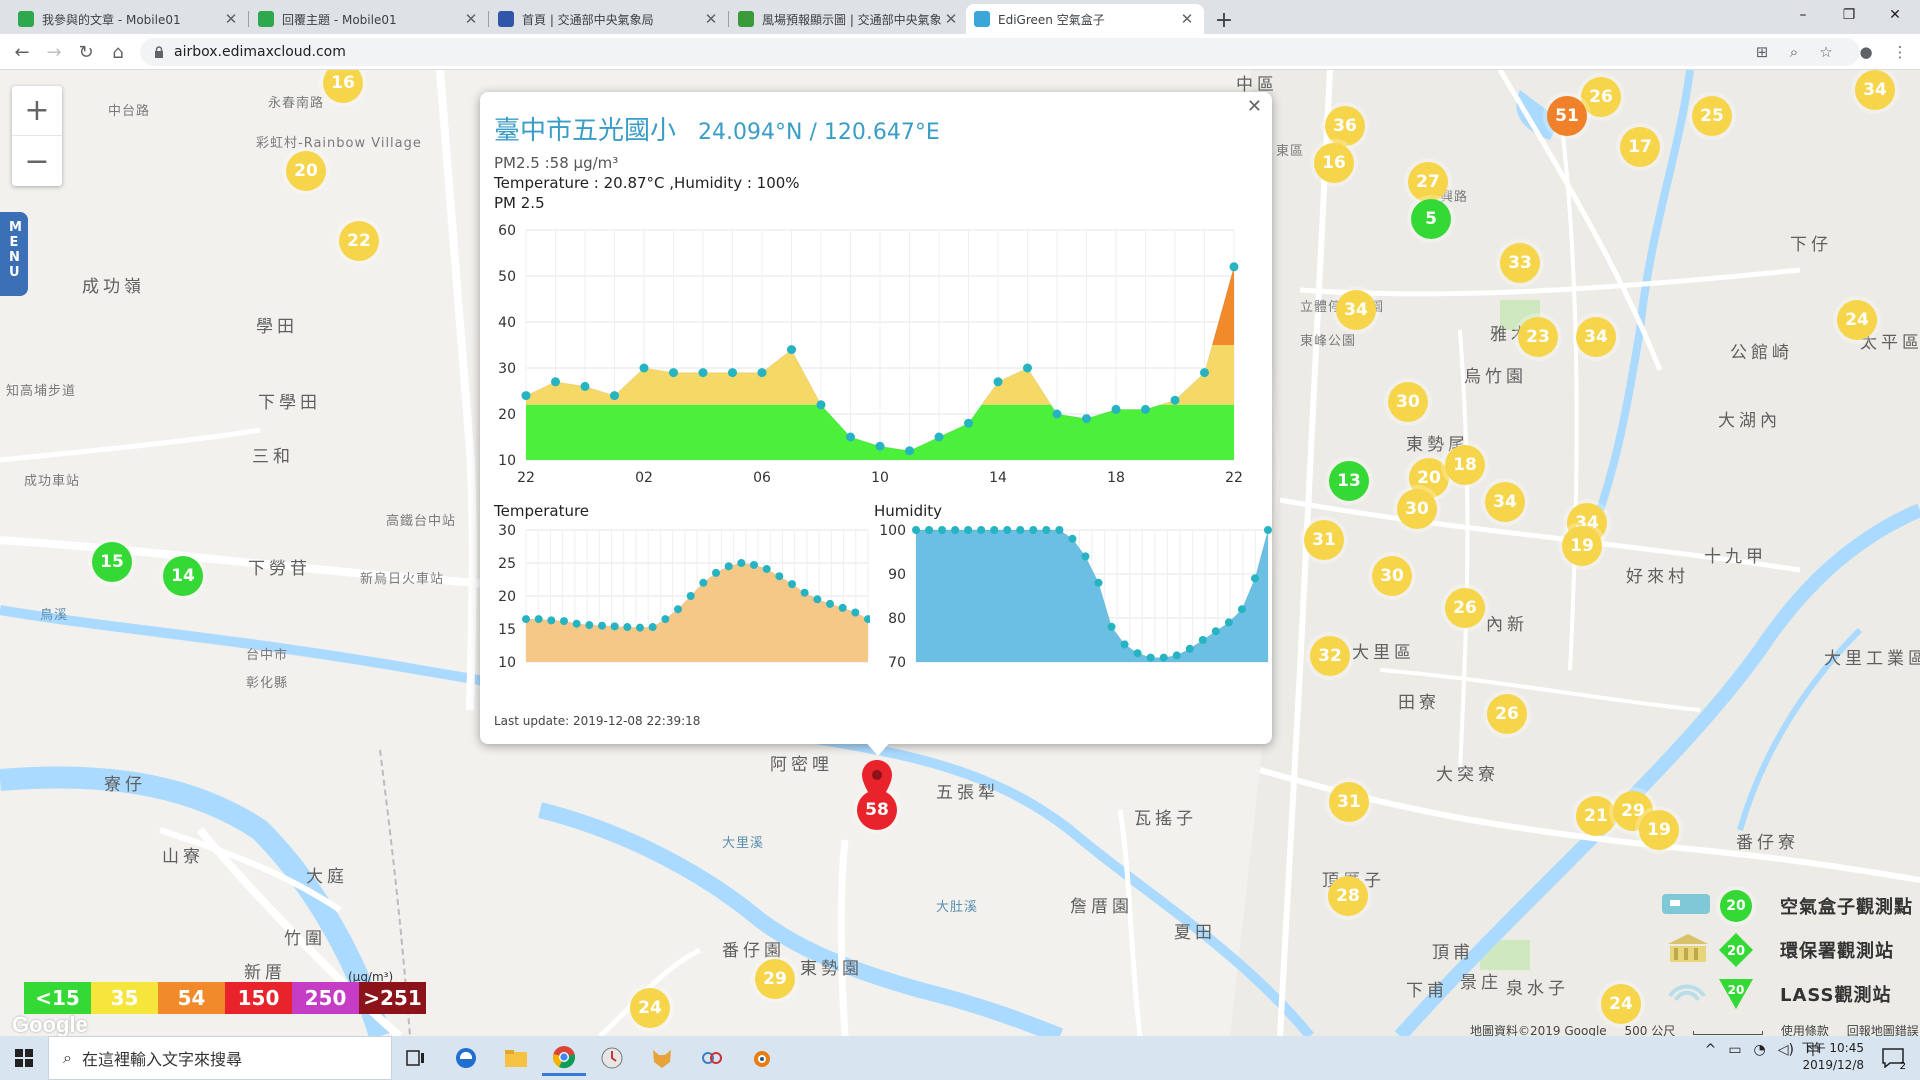  Describe the element at coordinates (306, 171) in the screenshot. I see `station-marker: 20` at that location.